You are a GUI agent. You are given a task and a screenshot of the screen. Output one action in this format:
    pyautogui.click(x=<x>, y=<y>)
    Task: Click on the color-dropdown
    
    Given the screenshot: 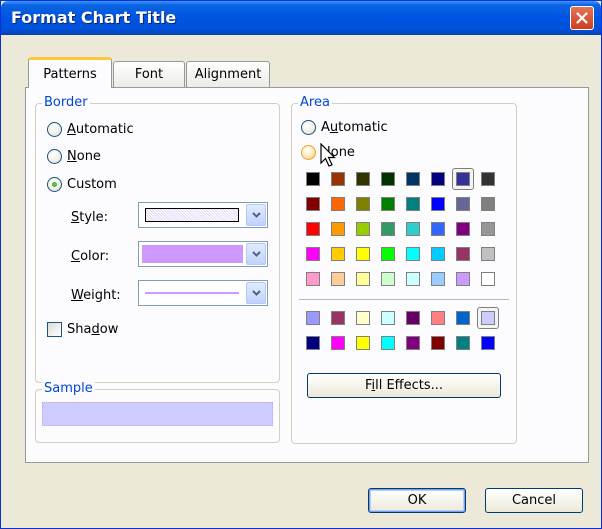 What is the action you would take?
    pyautogui.click(x=203, y=254)
    